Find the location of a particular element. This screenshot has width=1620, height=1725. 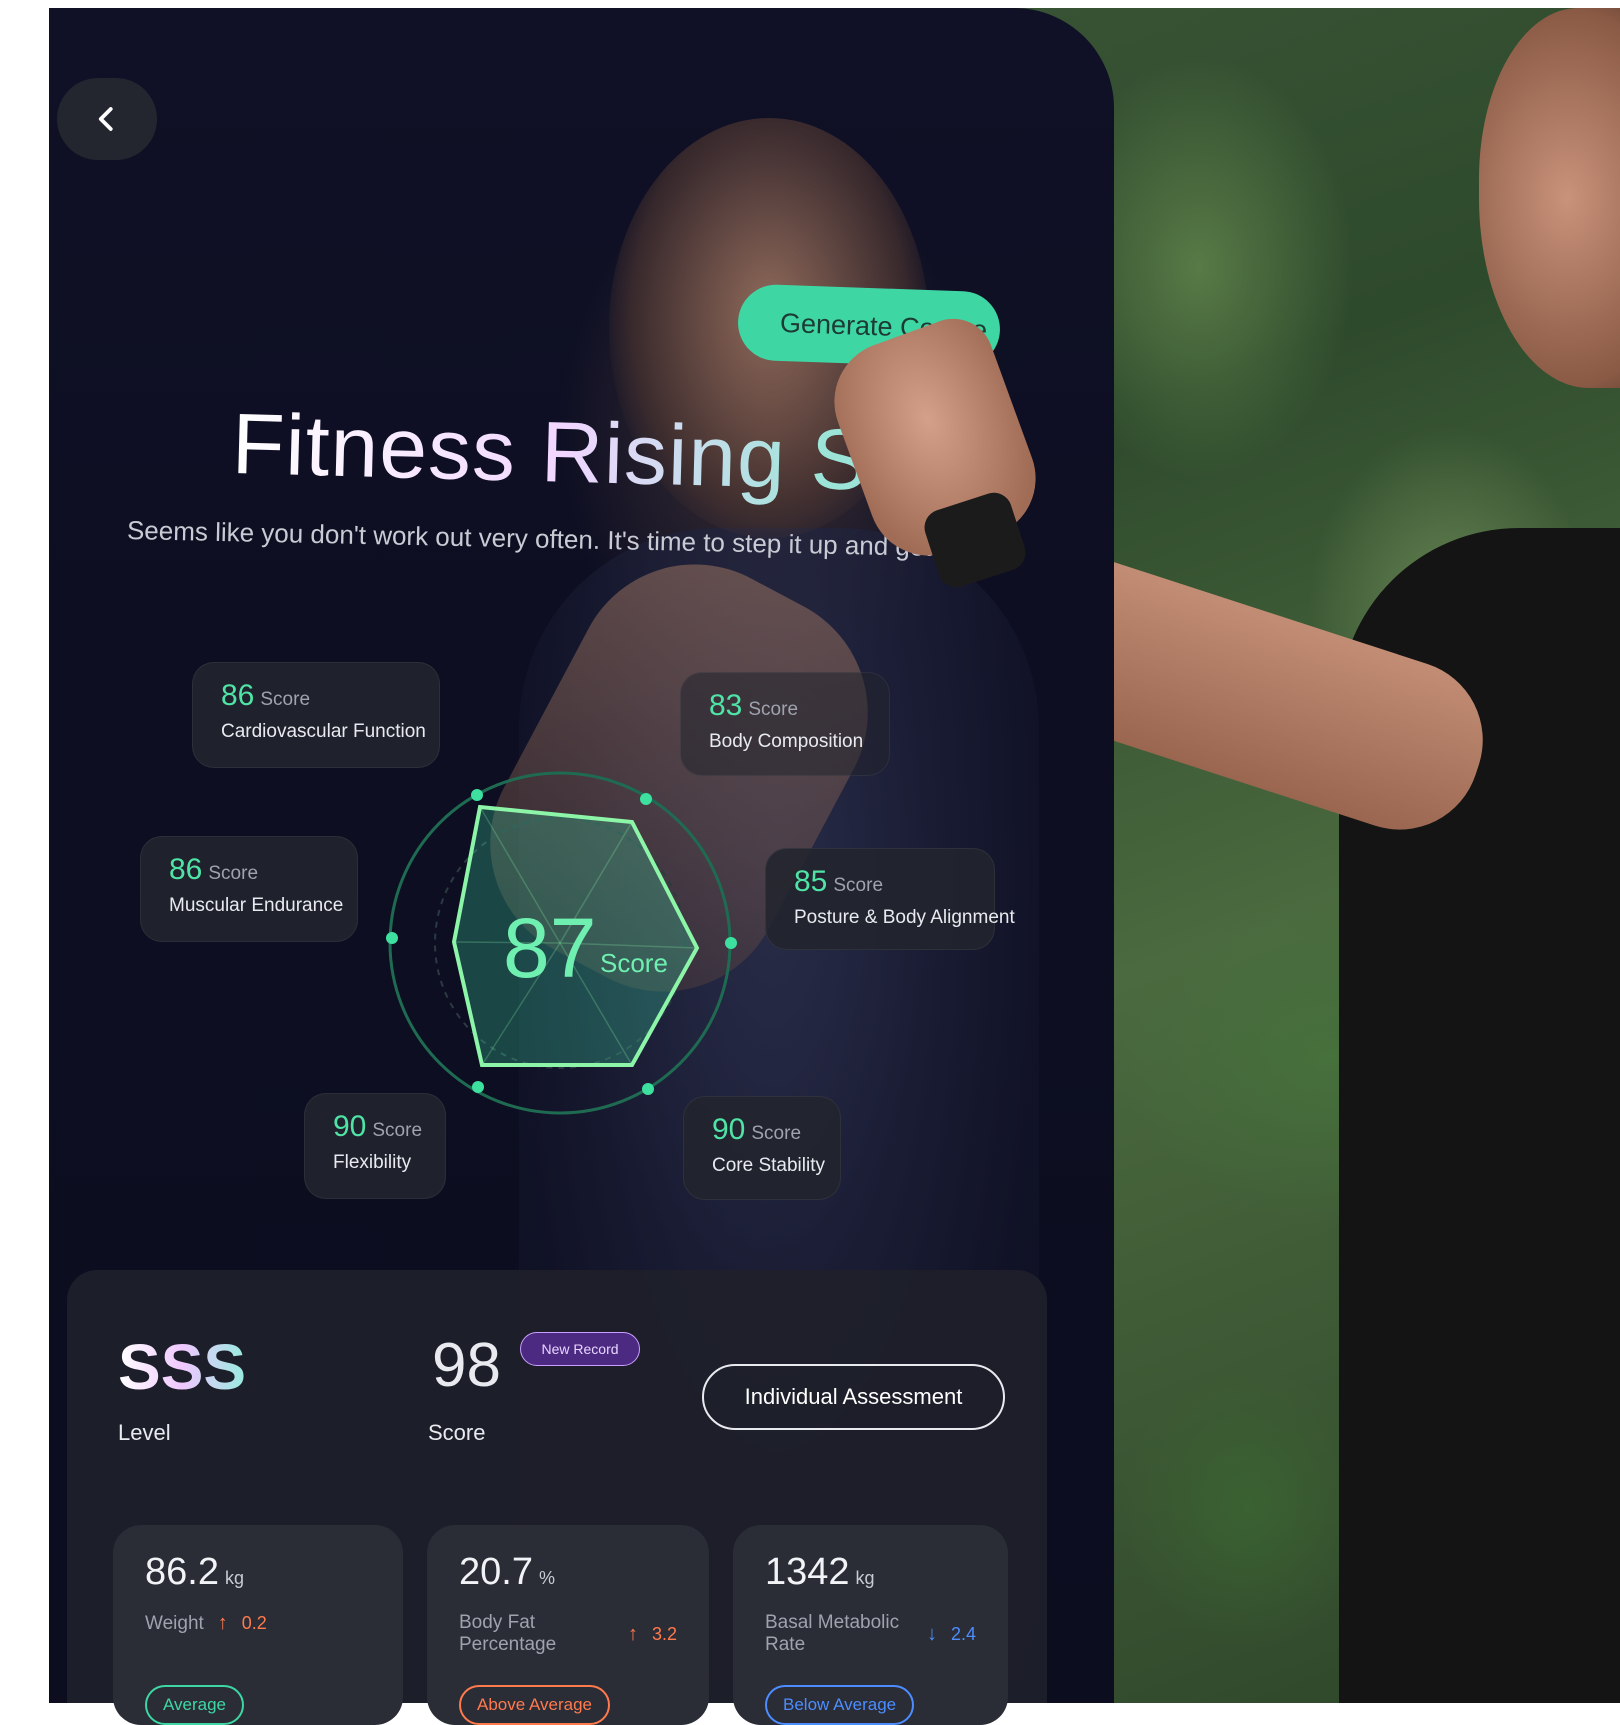

back-button is located at coordinates (107, 119).